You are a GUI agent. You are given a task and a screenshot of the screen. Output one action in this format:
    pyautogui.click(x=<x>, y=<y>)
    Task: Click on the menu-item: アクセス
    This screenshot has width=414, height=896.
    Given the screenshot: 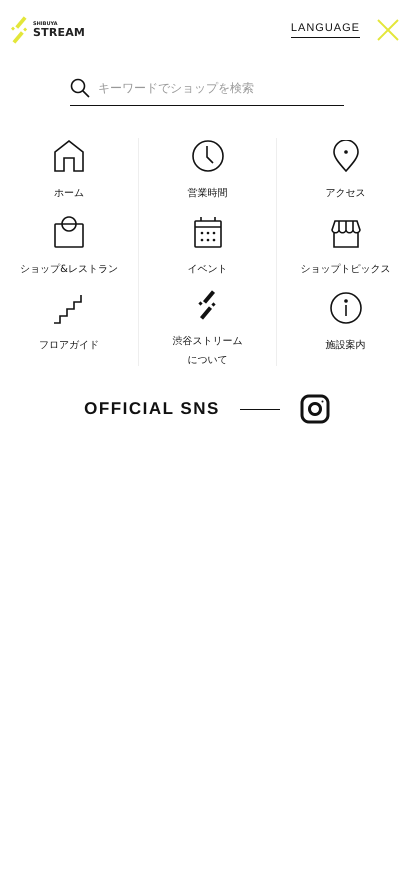 What is the action you would take?
    pyautogui.click(x=346, y=174)
    